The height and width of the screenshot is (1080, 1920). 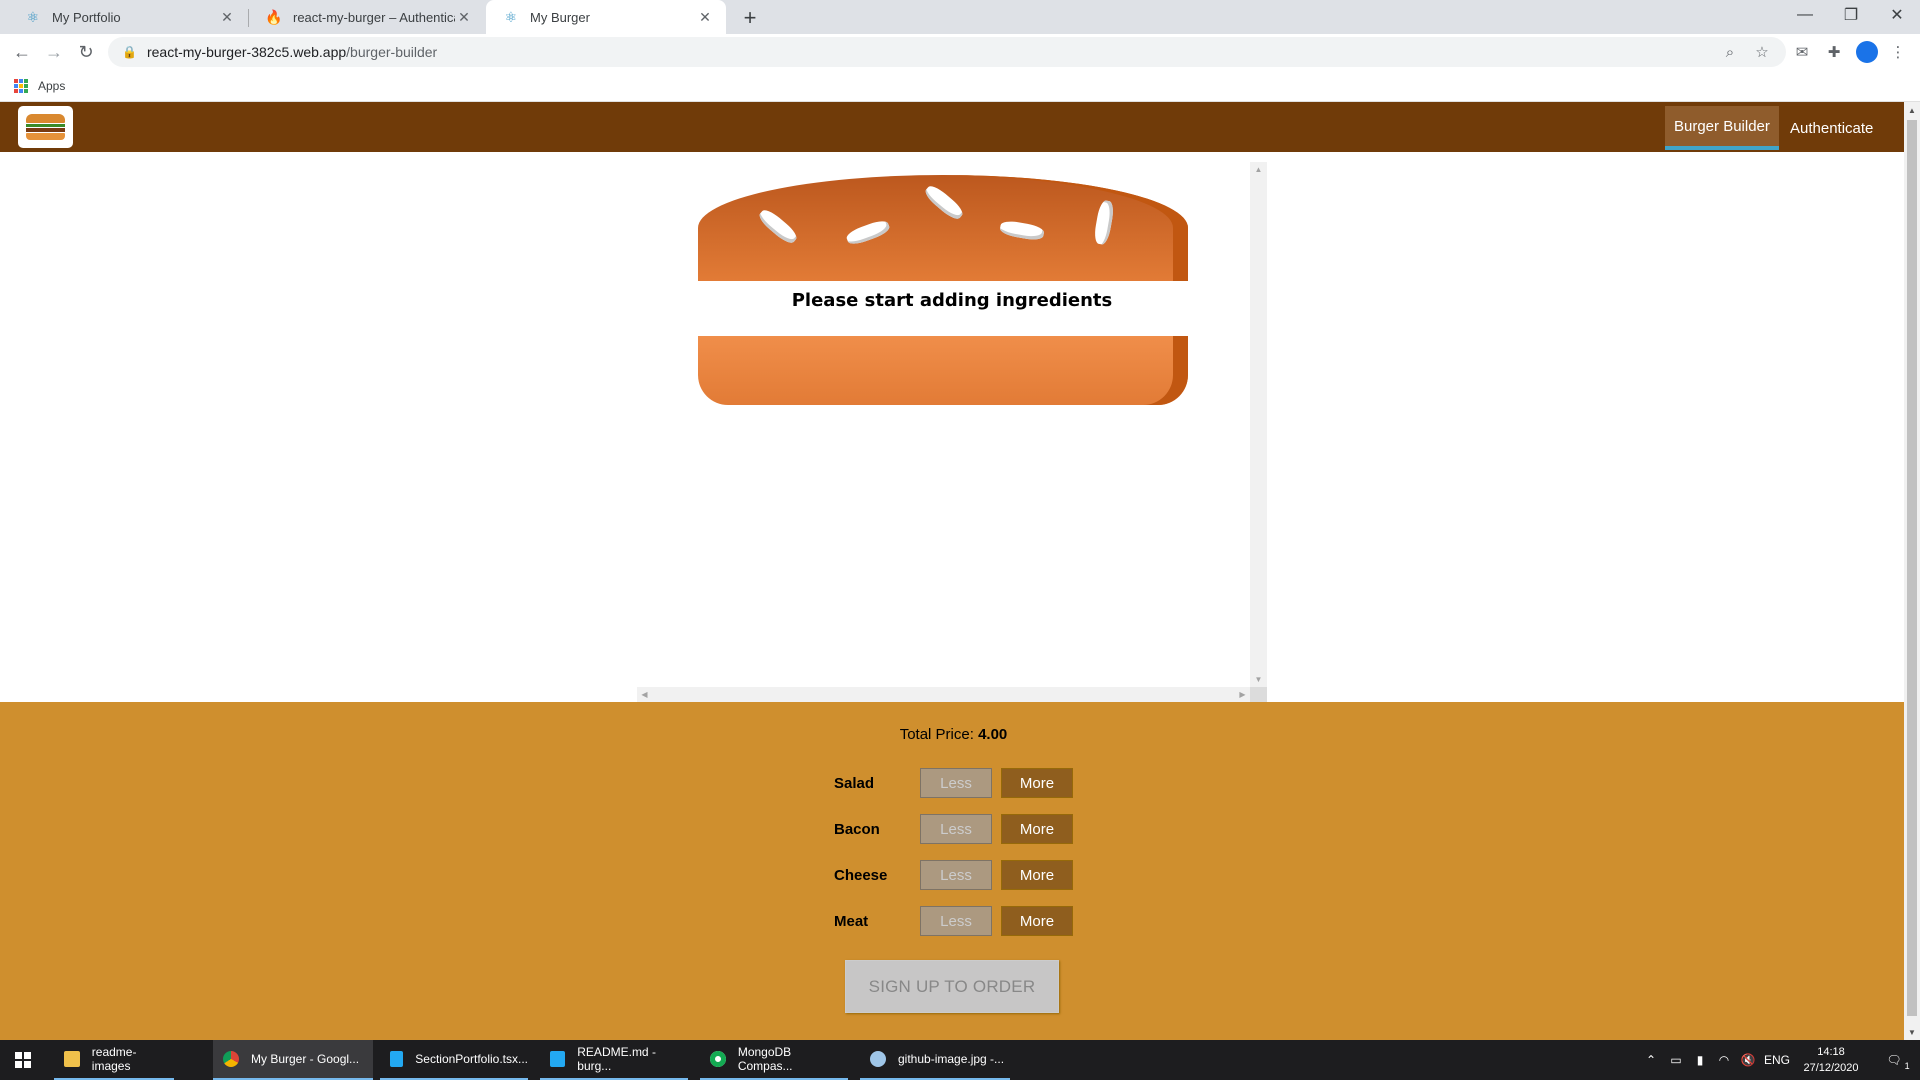 I want to click on ingredient-label: Cheese, so click(x=861, y=875).